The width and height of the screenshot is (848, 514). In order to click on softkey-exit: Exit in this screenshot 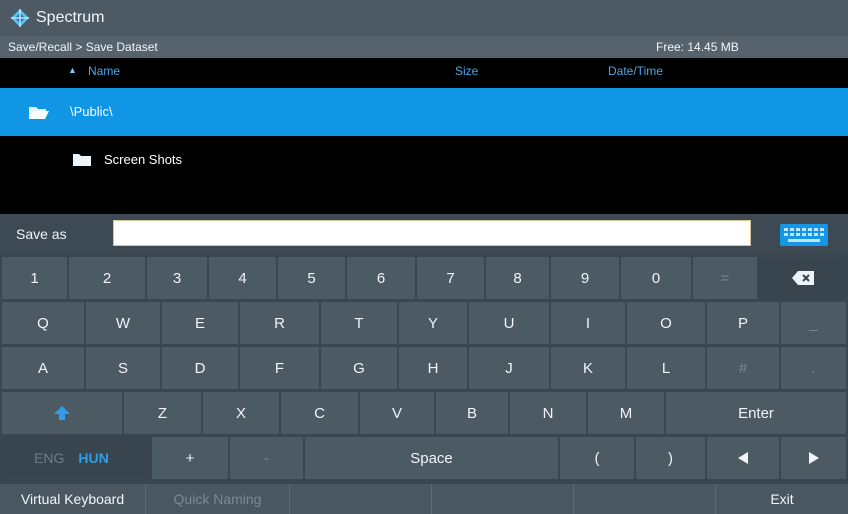, I will do `click(782, 499)`.